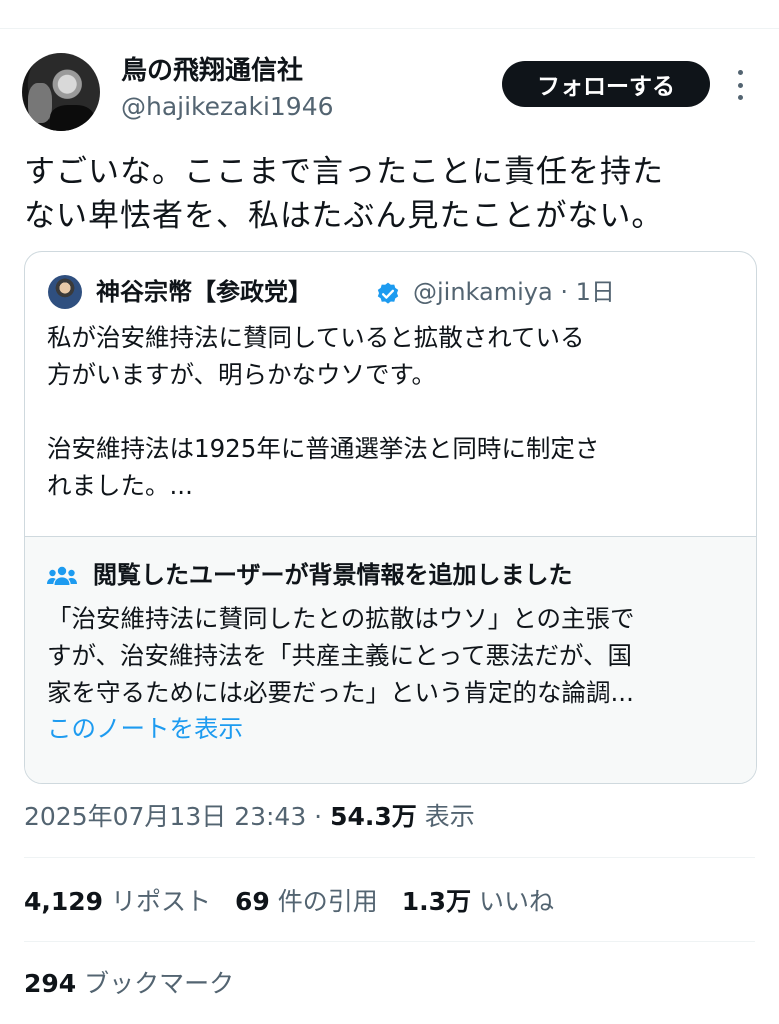 Image resolution: width=779 pixels, height=1024 pixels. Describe the element at coordinates (155, 983) in the screenshot. I see `bookmarks-label: ブックマーク` at that location.